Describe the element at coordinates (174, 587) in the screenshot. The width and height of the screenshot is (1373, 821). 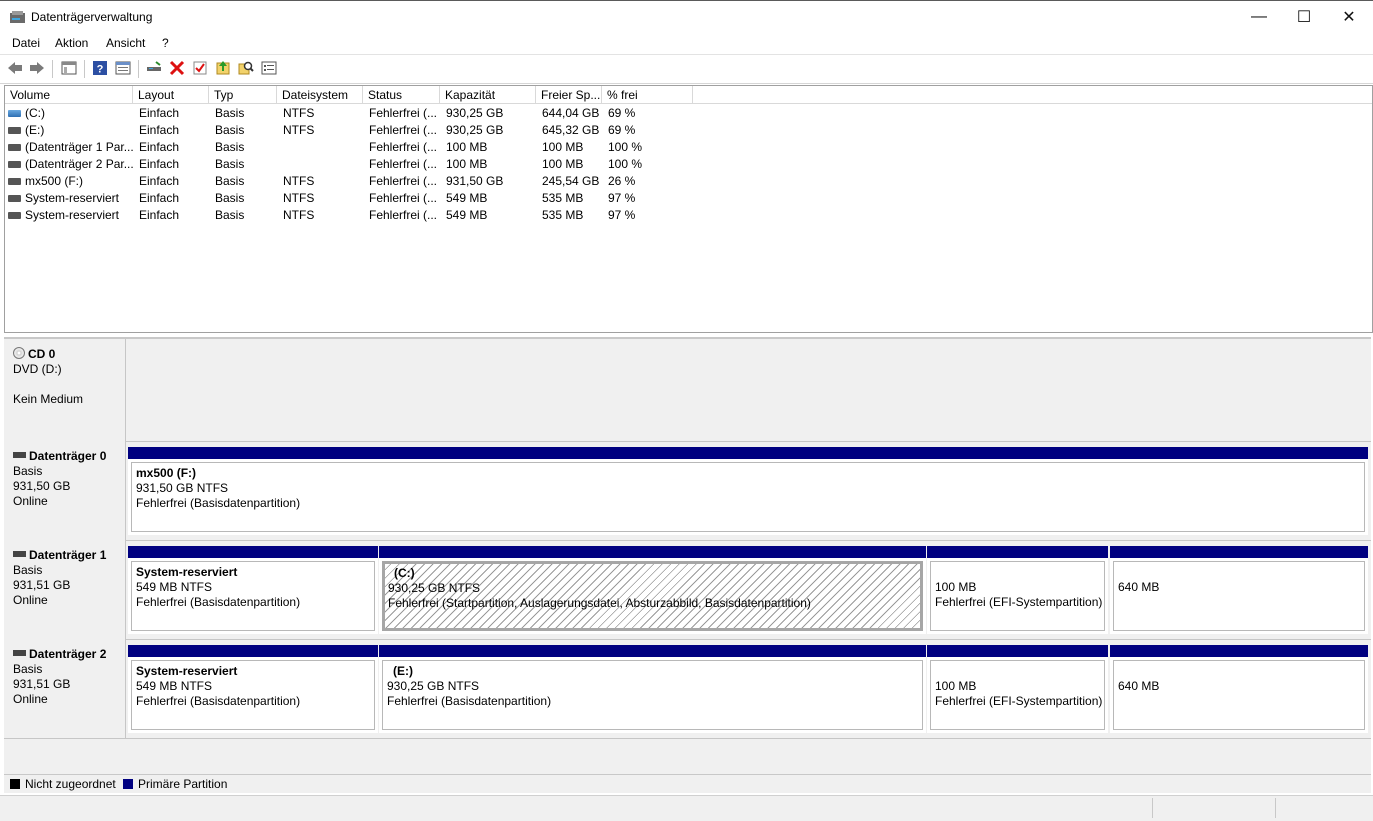
I see `partition-size: 549 MB NTFS` at that location.